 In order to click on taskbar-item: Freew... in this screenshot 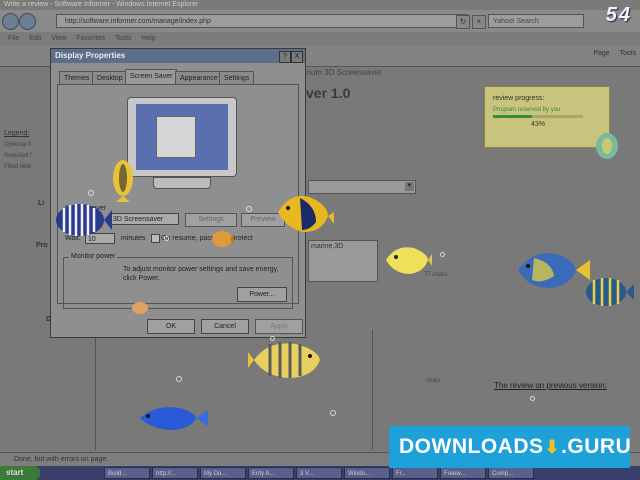, I will do `click(463, 473)`.